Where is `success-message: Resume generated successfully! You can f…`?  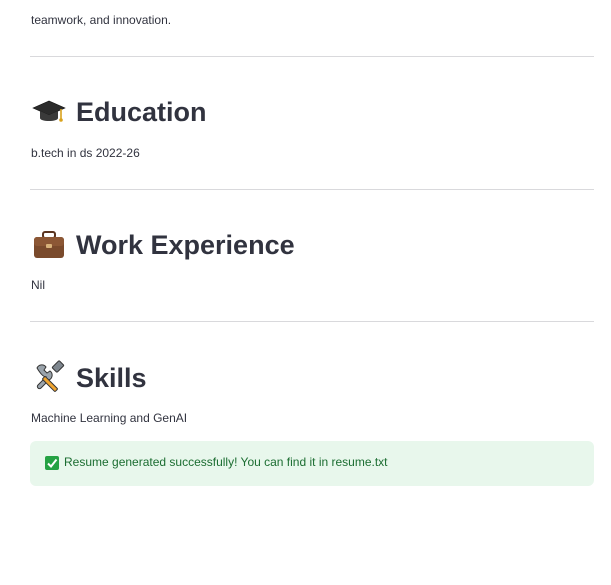
success-message: Resume generated successfully! You can f… is located at coordinates (226, 462).